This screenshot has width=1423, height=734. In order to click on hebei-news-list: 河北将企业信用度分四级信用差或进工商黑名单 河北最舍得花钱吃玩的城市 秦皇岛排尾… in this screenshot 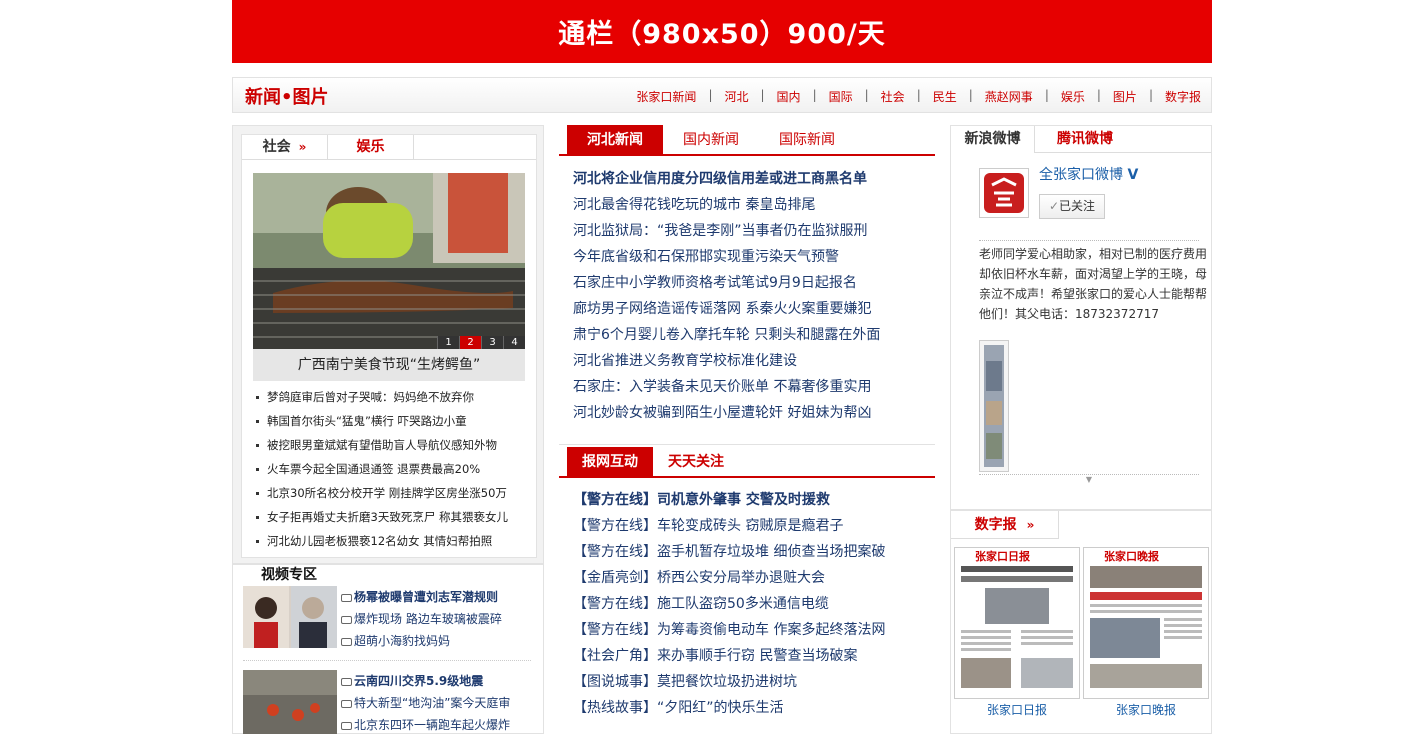, I will do `click(754, 296)`.